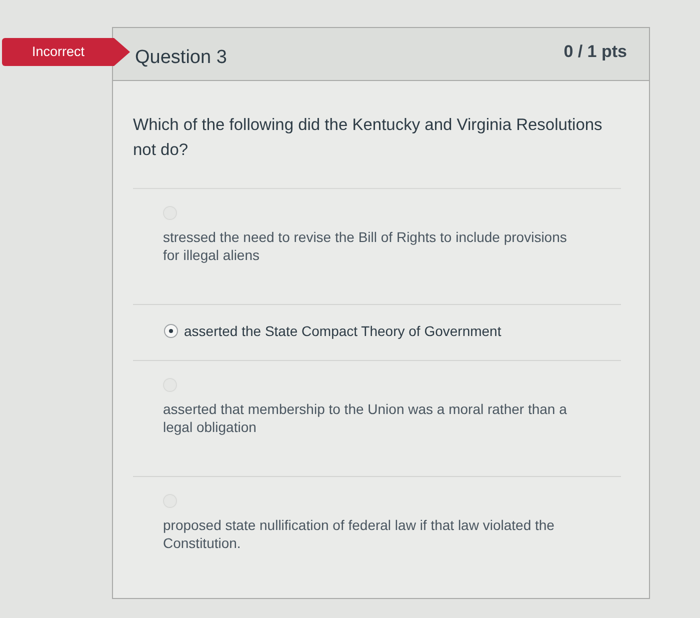  What do you see at coordinates (359, 534) in the screenshot?
I see `answer-text: proposed state nullification of federal law if that law violated the Constitution.` at bounding box center [359, 534].